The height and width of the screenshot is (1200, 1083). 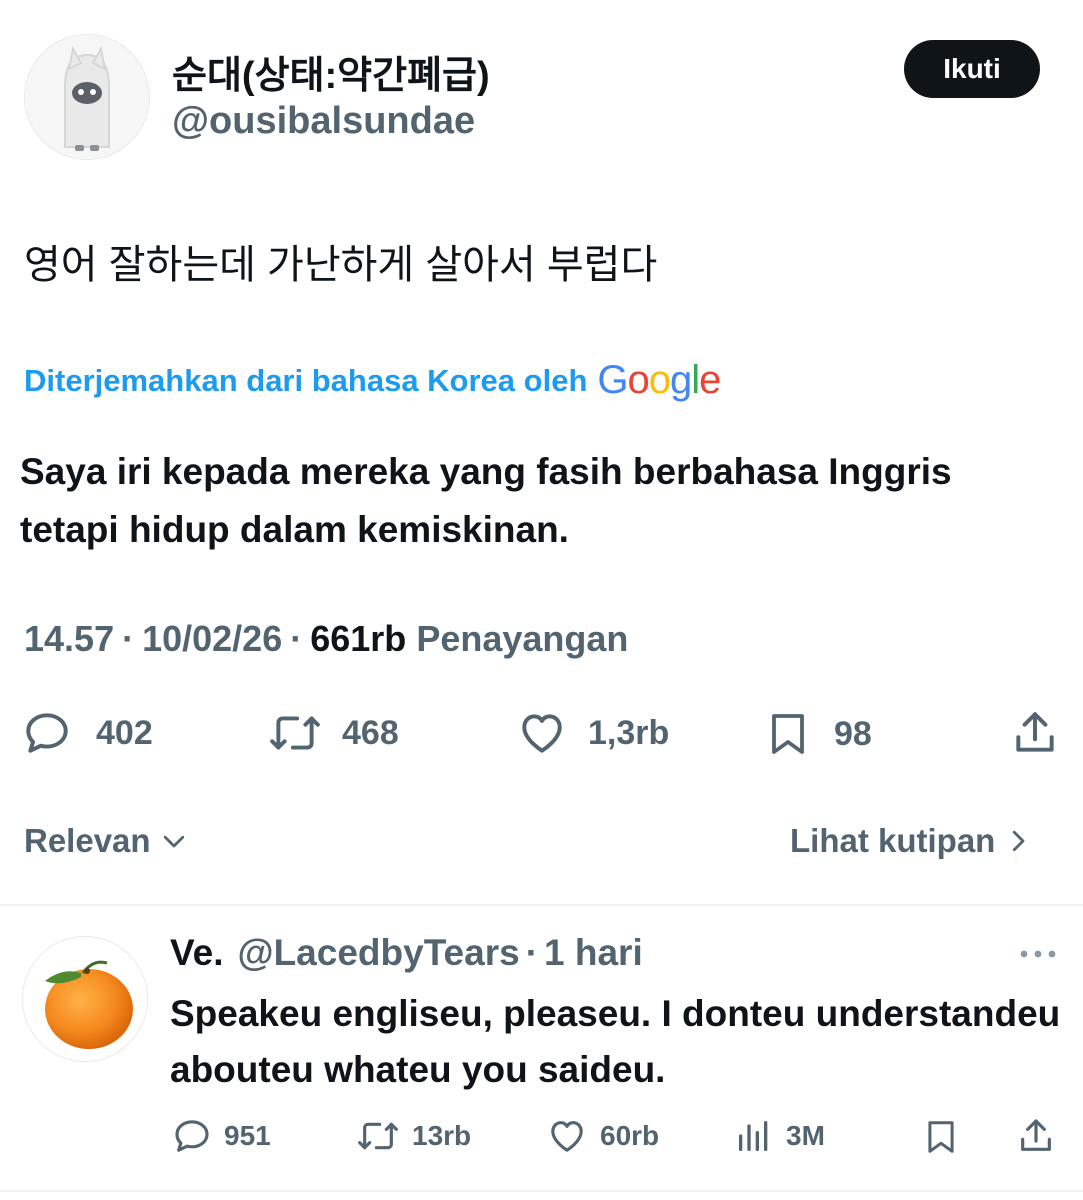 I want to click on reply-share-button, so click(x=1036, y=1136).